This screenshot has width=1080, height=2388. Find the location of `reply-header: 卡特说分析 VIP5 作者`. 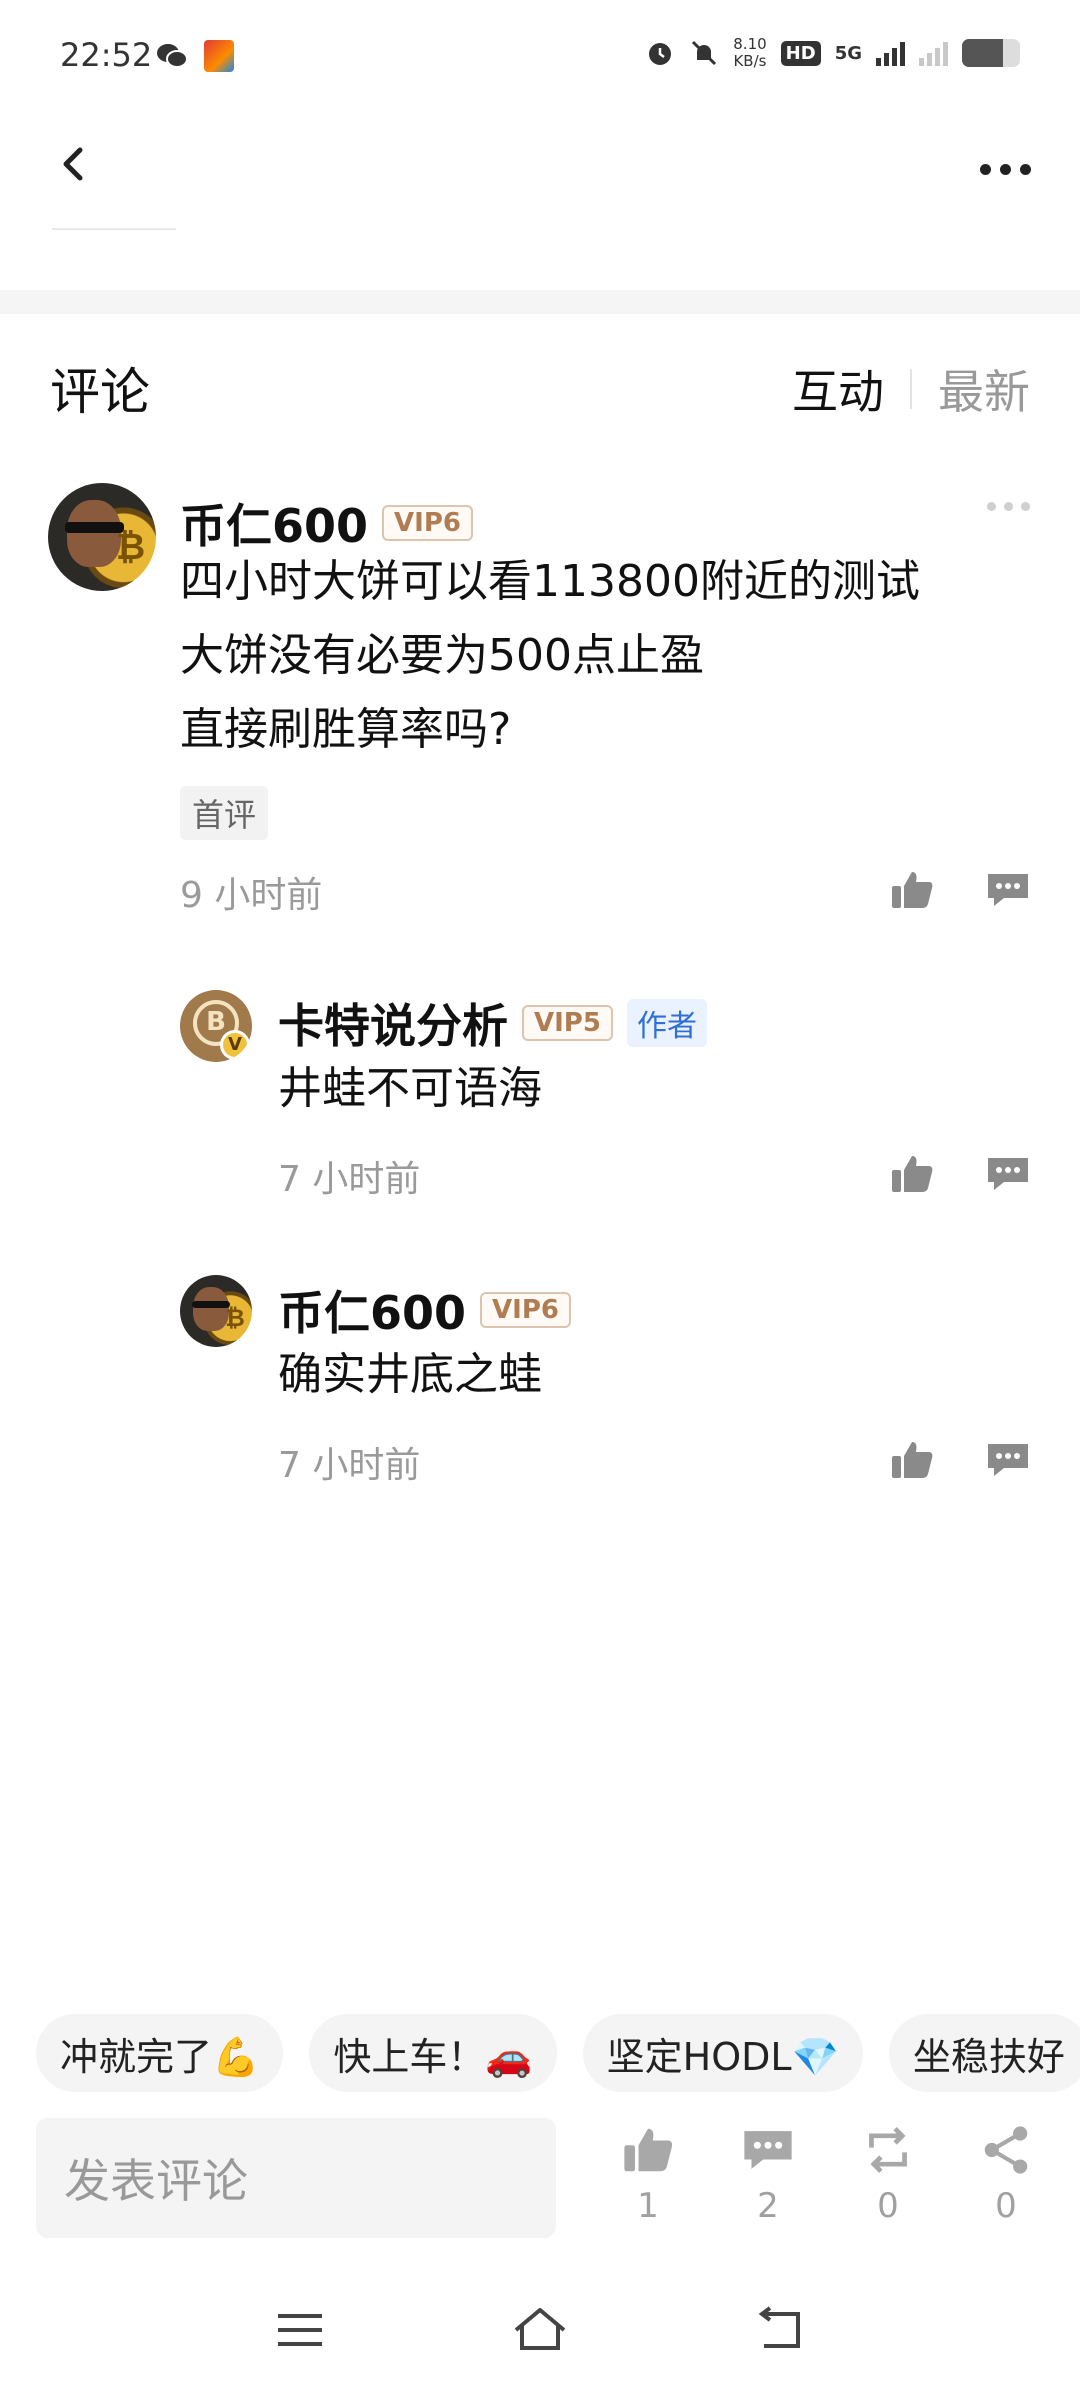

reply-header: 卡特说分析 VIP5 作者 is located at coordinates (492, 1023).